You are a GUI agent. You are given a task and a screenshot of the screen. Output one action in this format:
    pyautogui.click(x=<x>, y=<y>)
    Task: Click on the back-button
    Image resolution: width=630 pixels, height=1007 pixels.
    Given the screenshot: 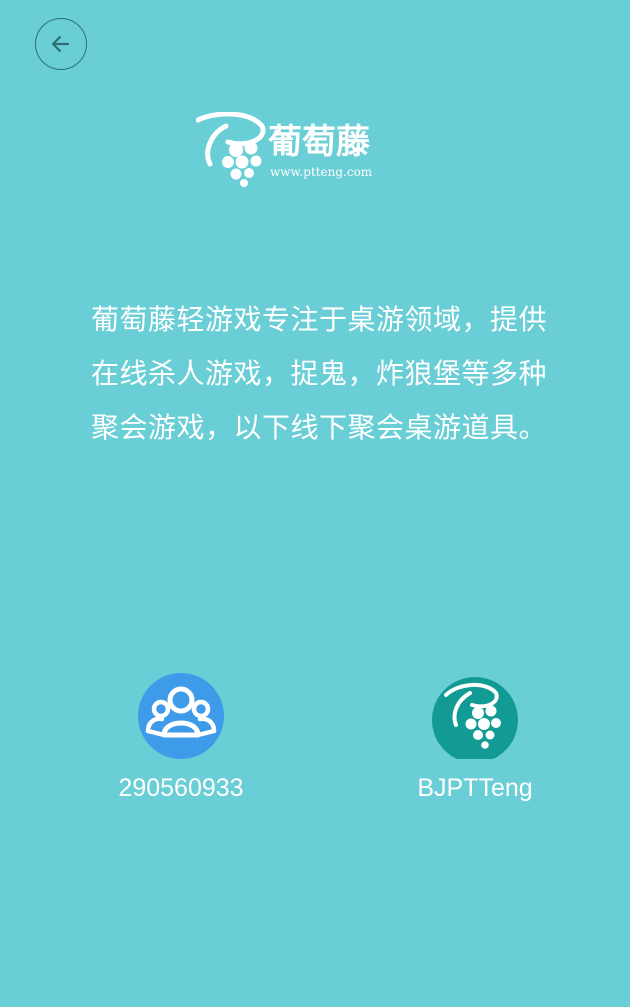 What is the action you would take?
    pyautogui.click(x=61, y=44)
    